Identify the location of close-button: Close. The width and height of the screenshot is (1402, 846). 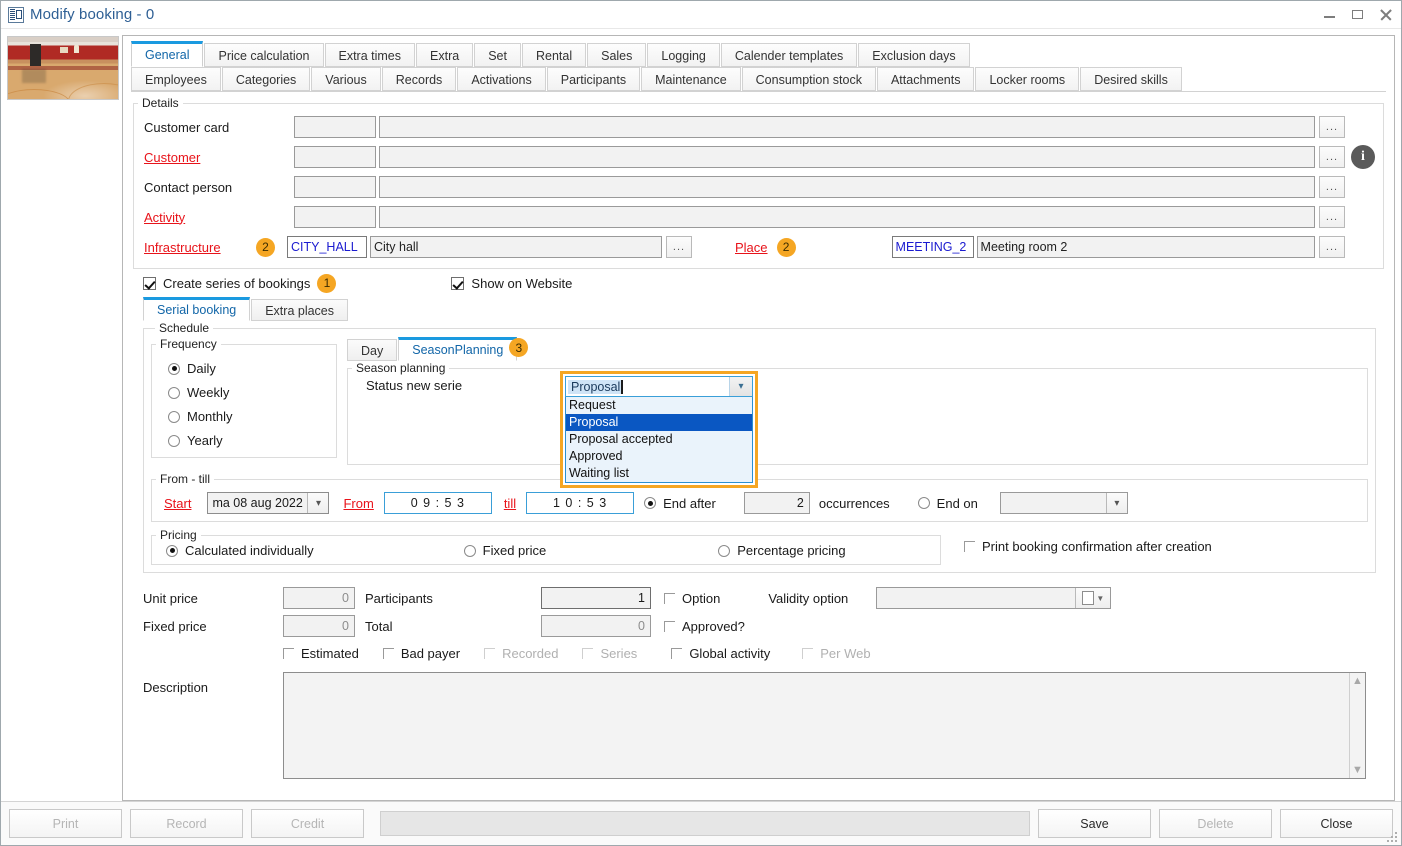
(1336, 823).